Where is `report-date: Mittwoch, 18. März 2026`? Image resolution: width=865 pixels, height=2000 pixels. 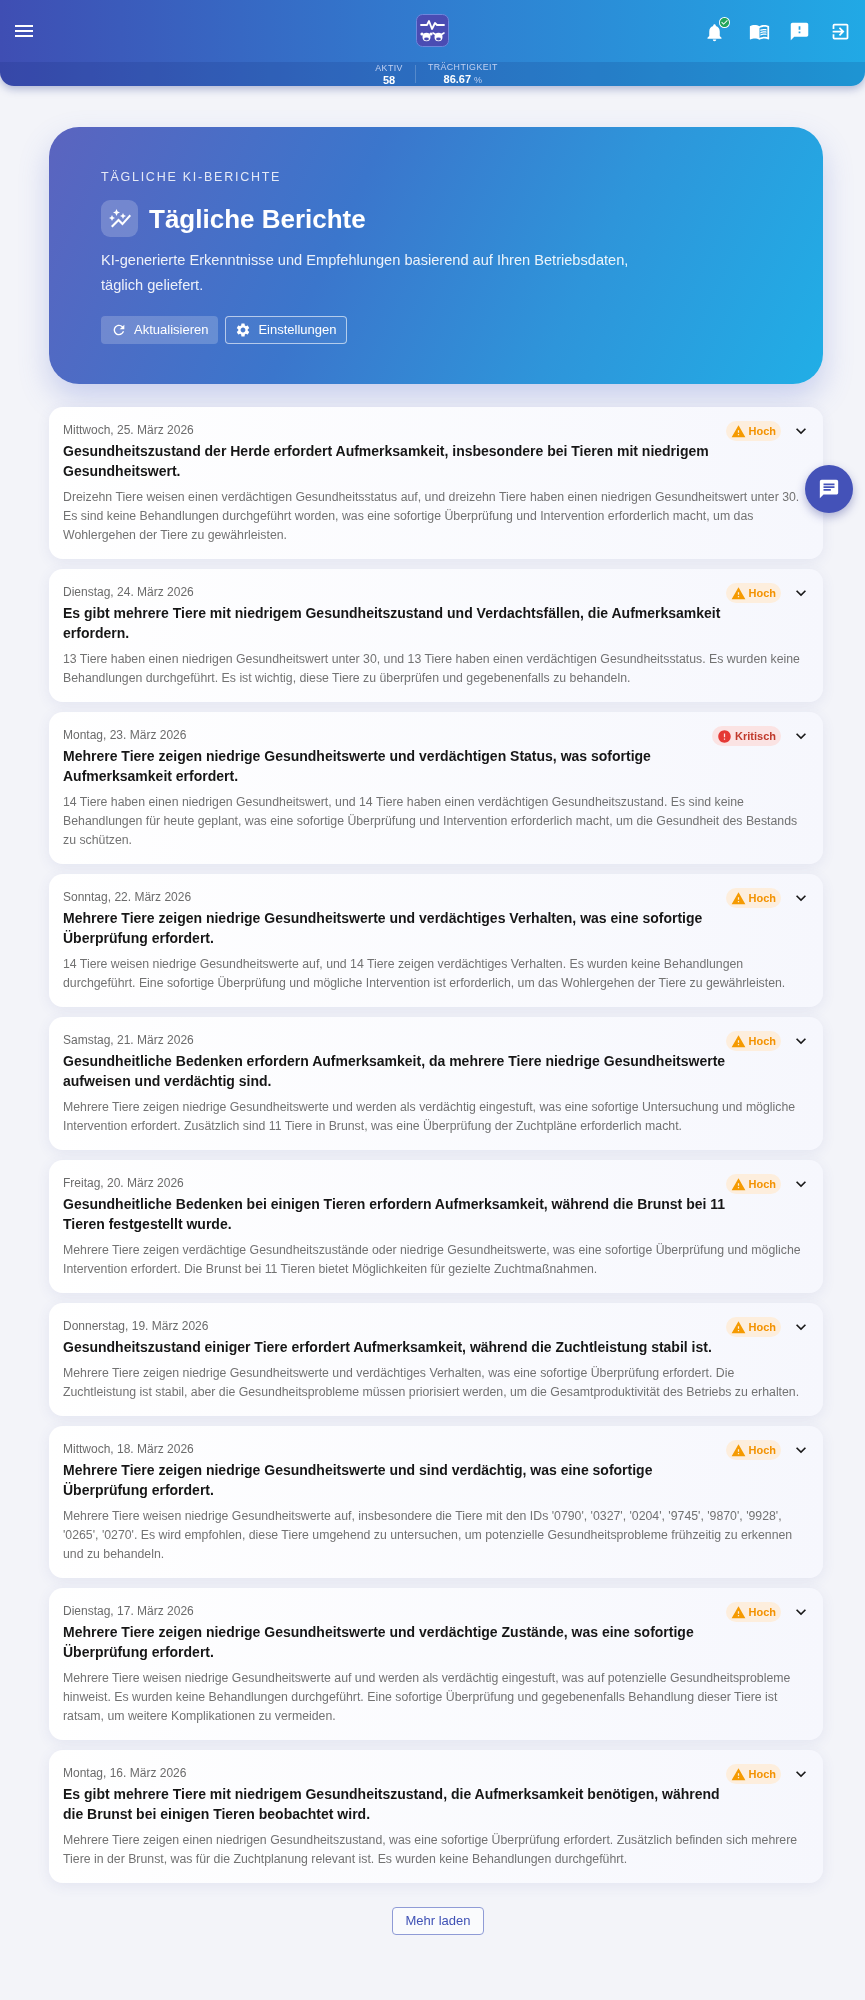 report-date: Mittwoch, 18. März 2026 is located at coordinates (128, 1449).